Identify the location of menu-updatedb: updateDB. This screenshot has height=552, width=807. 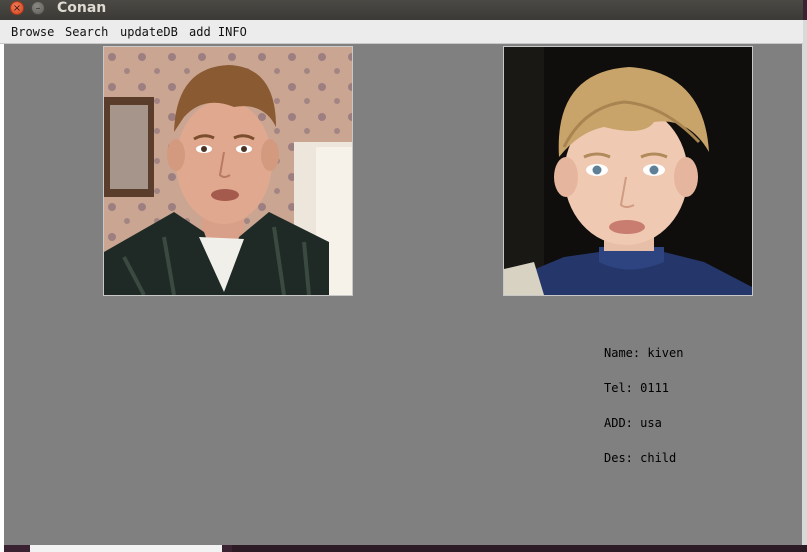
(149, 31).